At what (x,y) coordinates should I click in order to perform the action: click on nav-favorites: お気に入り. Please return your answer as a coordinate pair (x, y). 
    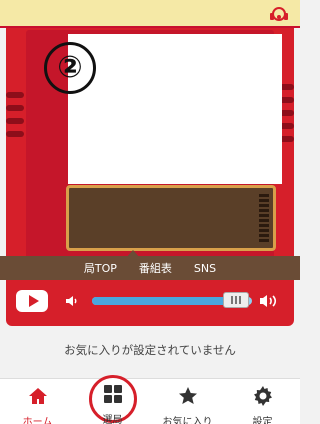
    Looking at the image, I should click on (187, 401).